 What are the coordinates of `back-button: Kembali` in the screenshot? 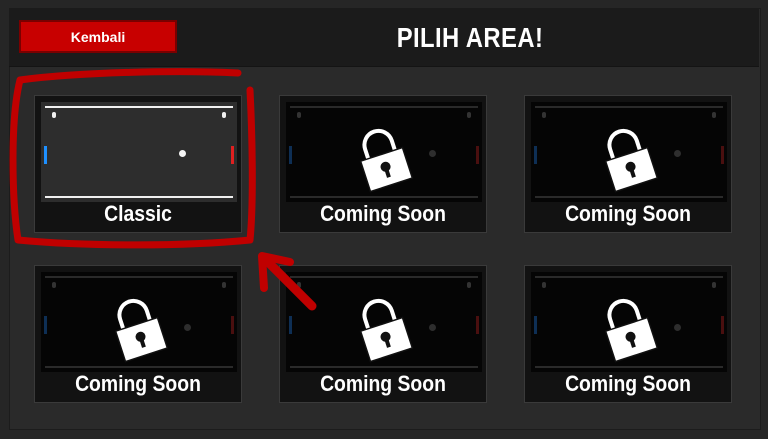 It's located at (98, 36).